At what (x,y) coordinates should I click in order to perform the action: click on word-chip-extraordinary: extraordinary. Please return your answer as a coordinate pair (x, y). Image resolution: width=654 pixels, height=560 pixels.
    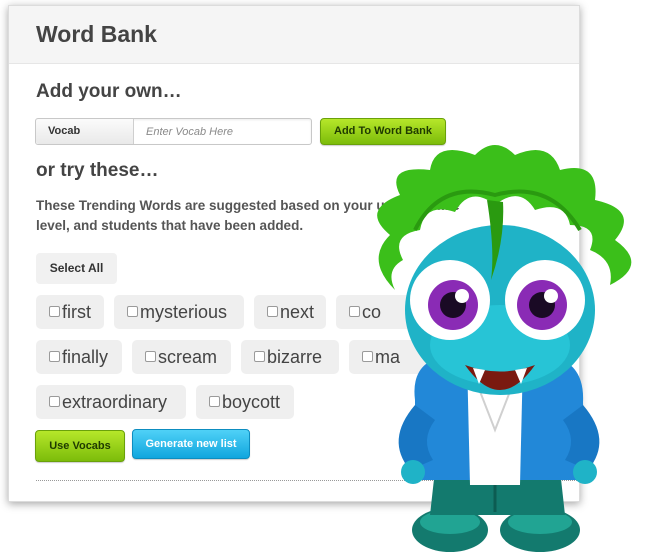
    Looking at the image, I should click on (111, 402).